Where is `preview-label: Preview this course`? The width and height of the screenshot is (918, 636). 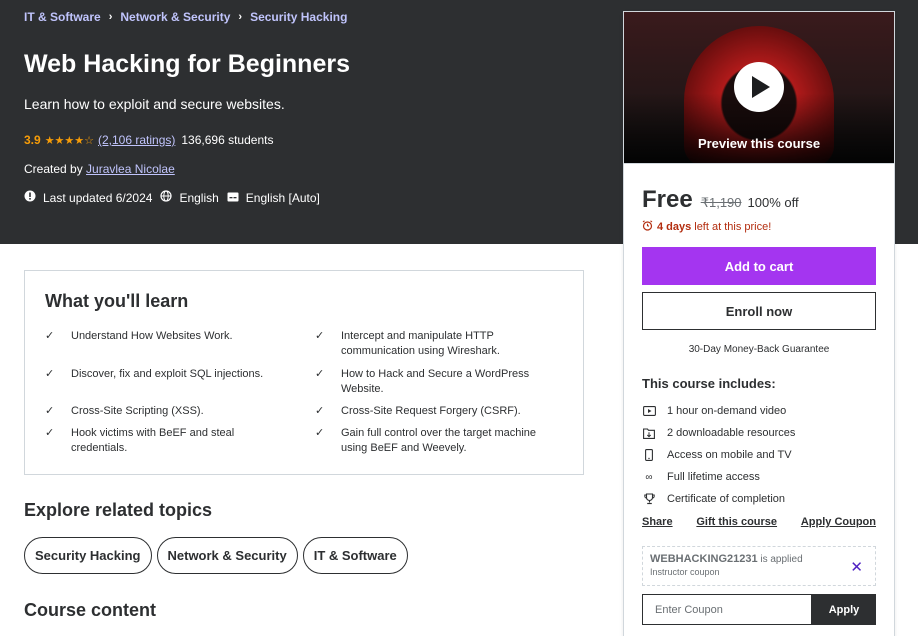
preview-label: Preview this course is located at coordinates (759, 143).